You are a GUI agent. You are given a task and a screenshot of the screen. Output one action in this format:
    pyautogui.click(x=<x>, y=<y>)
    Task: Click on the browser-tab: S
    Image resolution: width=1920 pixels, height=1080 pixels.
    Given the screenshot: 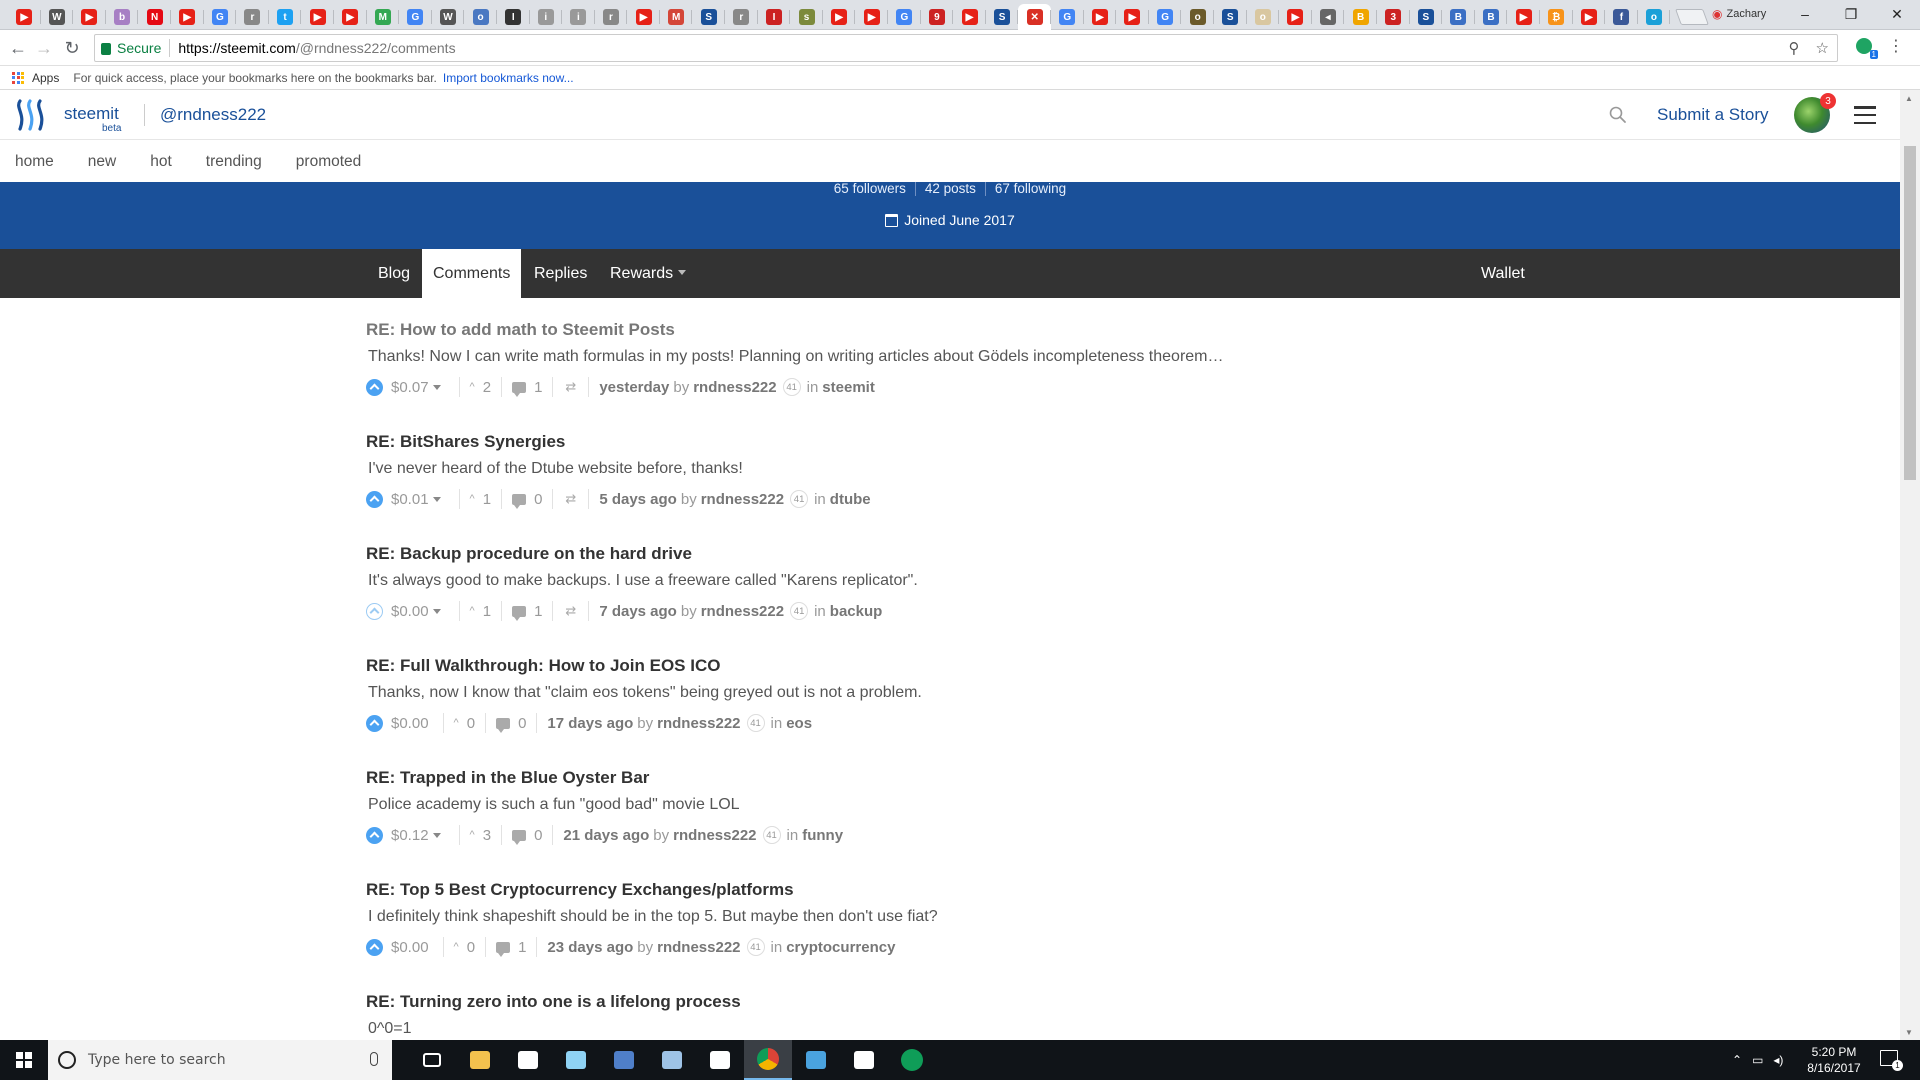 What is the action you would take?
    pyautogui.click(x=1230, y=17)
    